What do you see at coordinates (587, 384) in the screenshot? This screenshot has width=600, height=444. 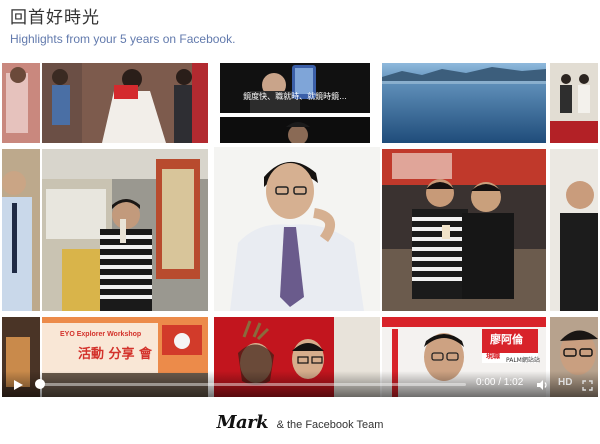 I see `fullscreen-icon` at bounding box center [587, 384].